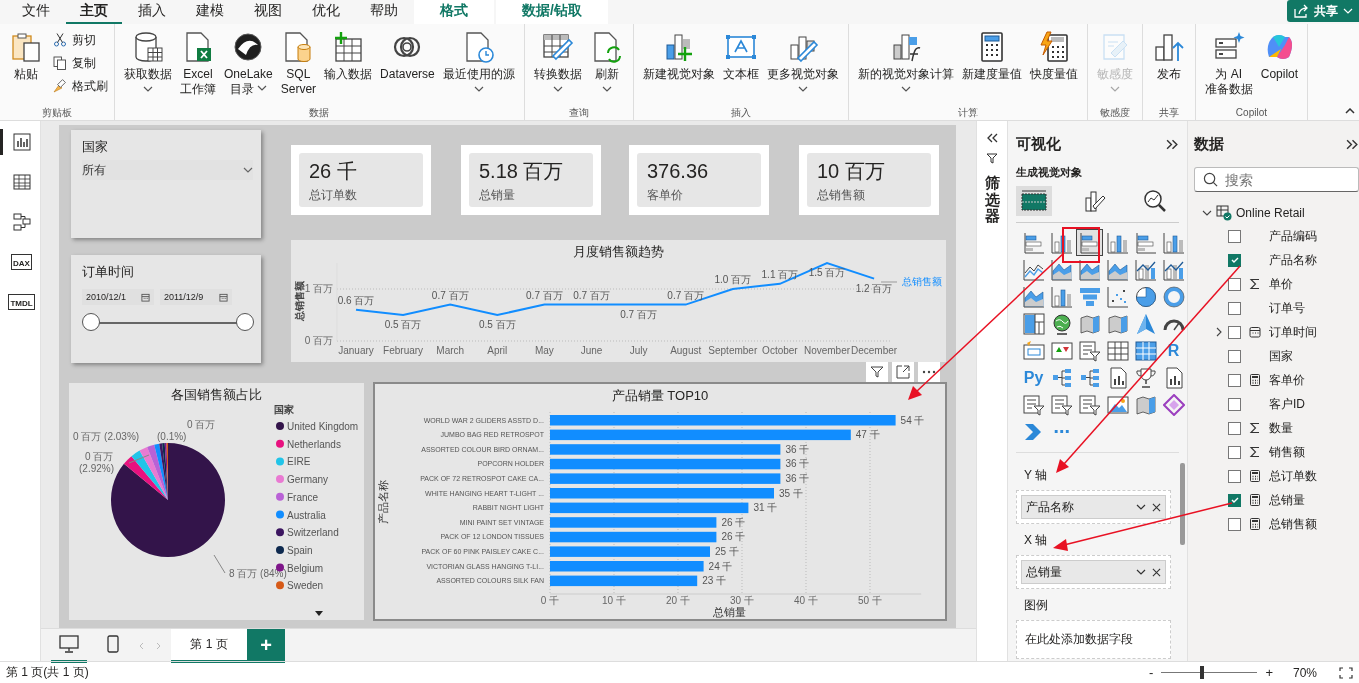  I want to click on axis-tick-label: 0 千, so click(550, 600).